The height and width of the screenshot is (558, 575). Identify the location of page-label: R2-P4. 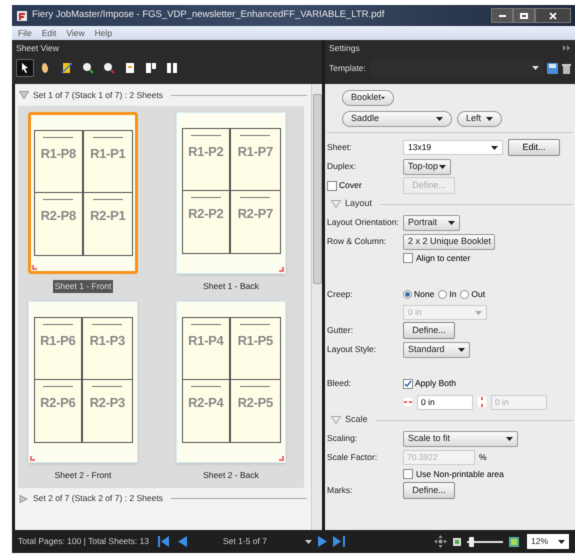
(206, 403).